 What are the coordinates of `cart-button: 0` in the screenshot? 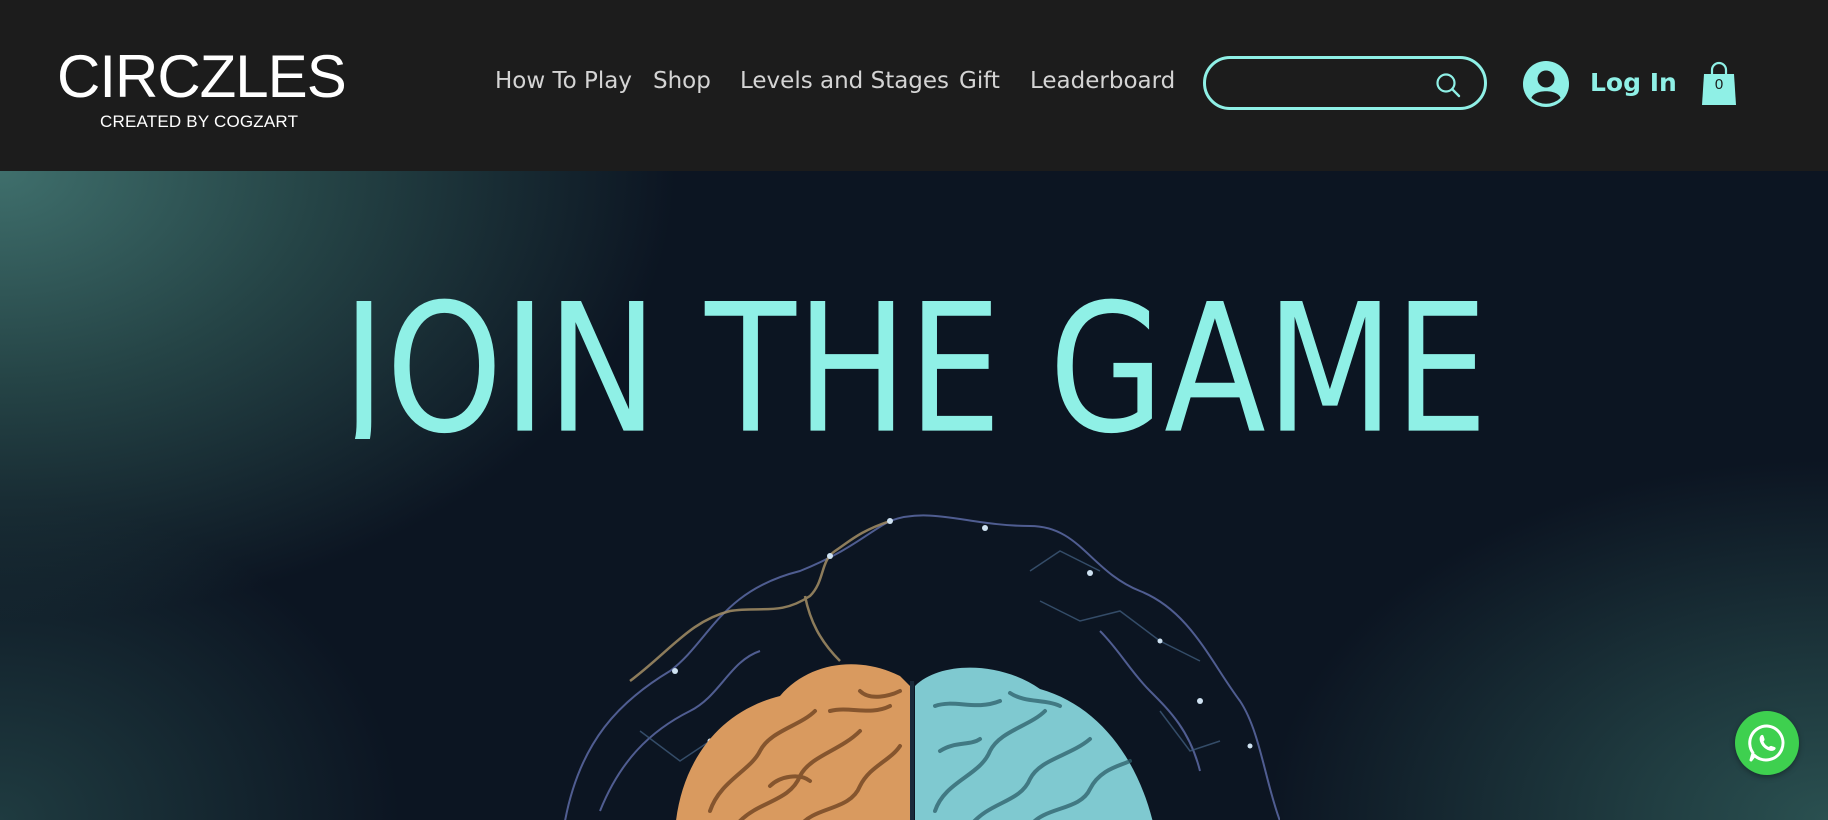 It's located at (1719, 83).